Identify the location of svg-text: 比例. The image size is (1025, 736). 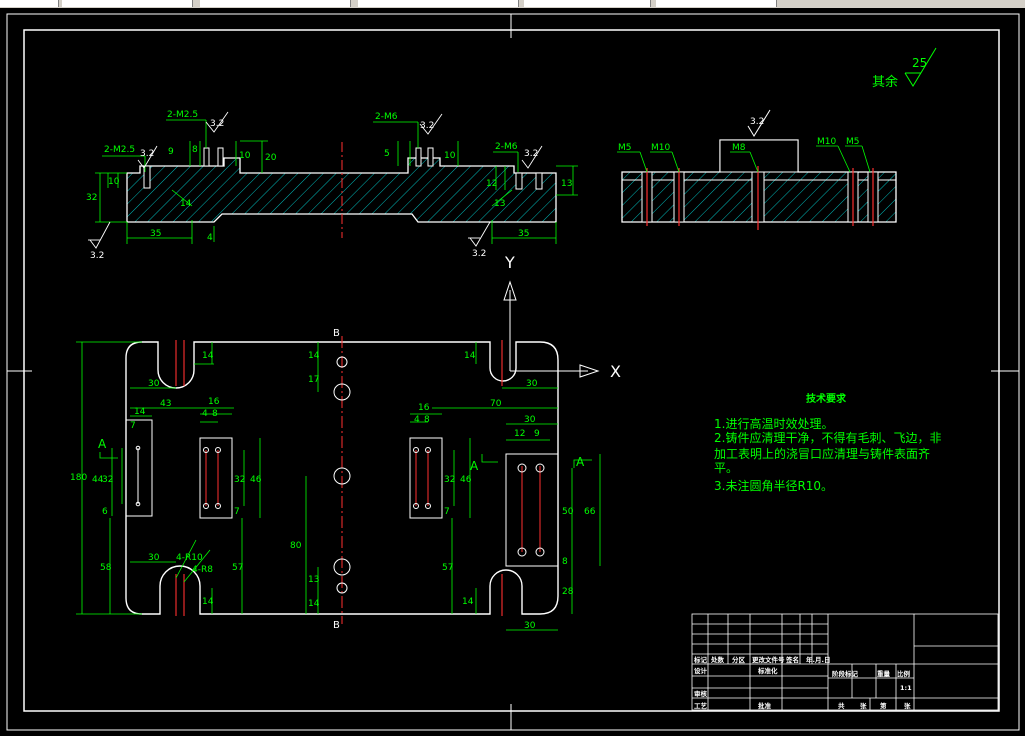
(904, 673).